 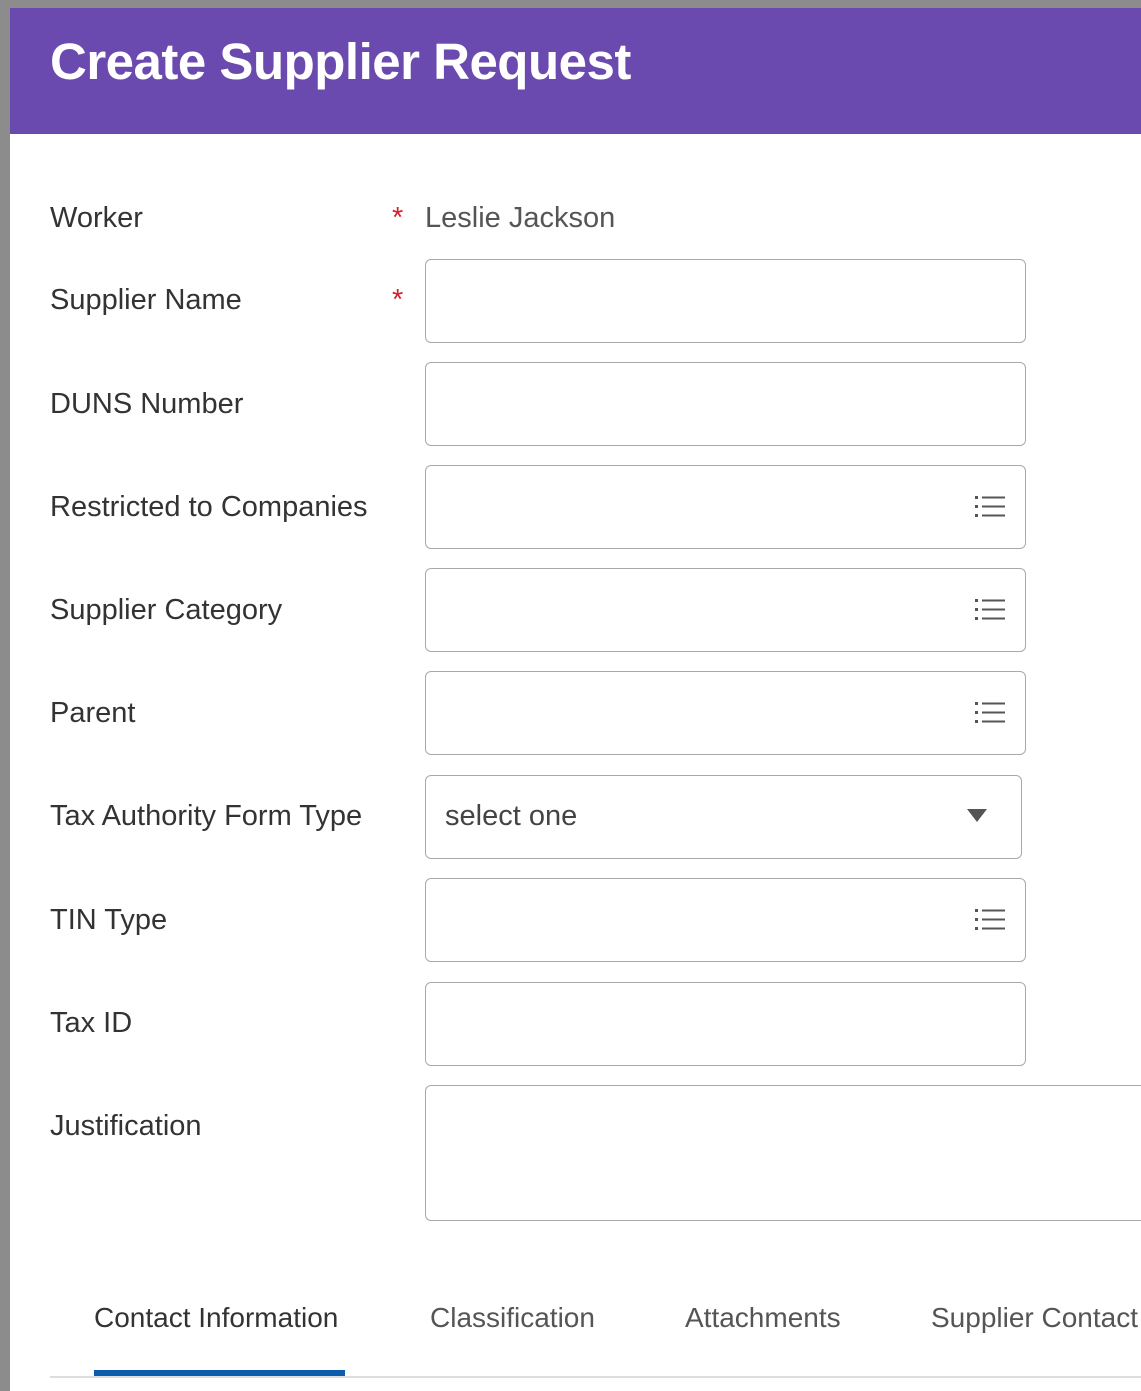 I want to click on tab-attachments: Attachments, so click(x=763, y=1318).